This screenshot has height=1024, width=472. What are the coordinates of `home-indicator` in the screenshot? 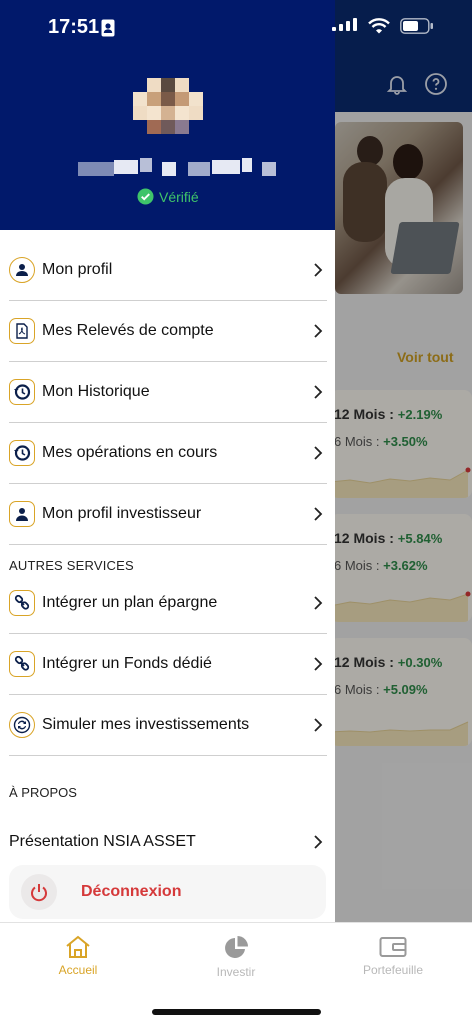 It's located at (236, 1012).